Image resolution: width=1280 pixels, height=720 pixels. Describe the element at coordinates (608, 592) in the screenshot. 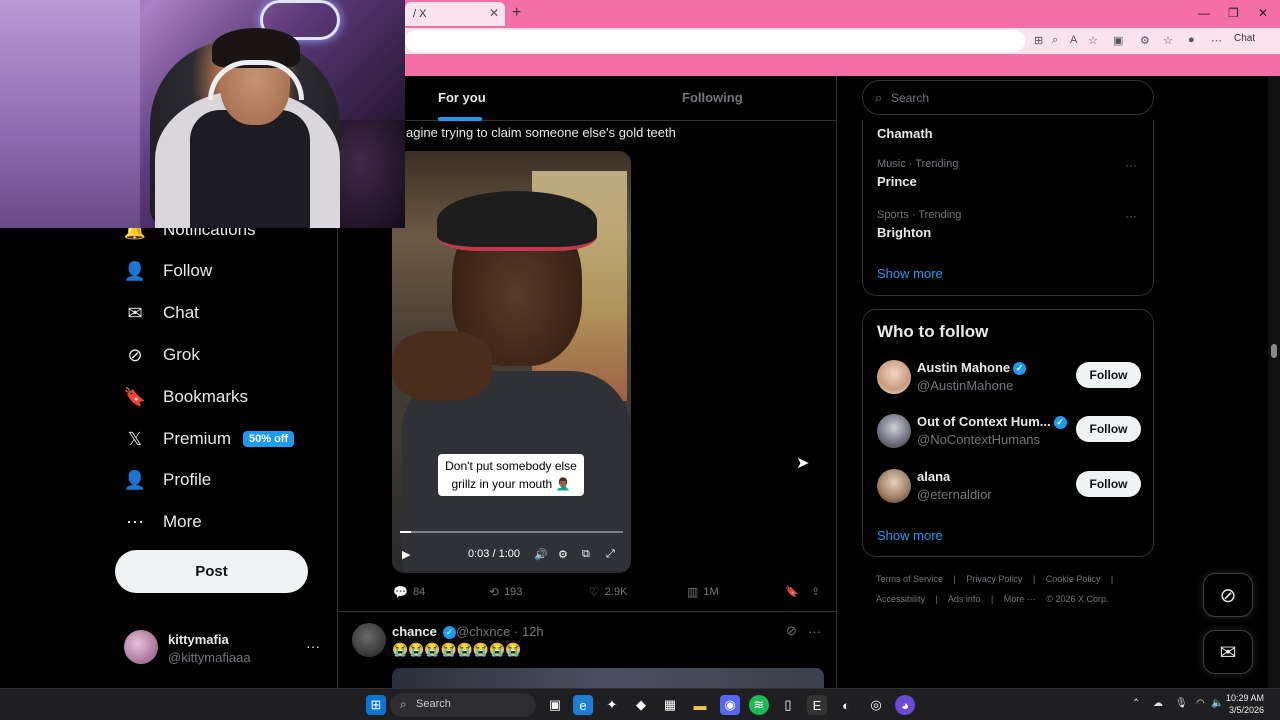

I see `like-button: ♡ 2.9K` at that location.